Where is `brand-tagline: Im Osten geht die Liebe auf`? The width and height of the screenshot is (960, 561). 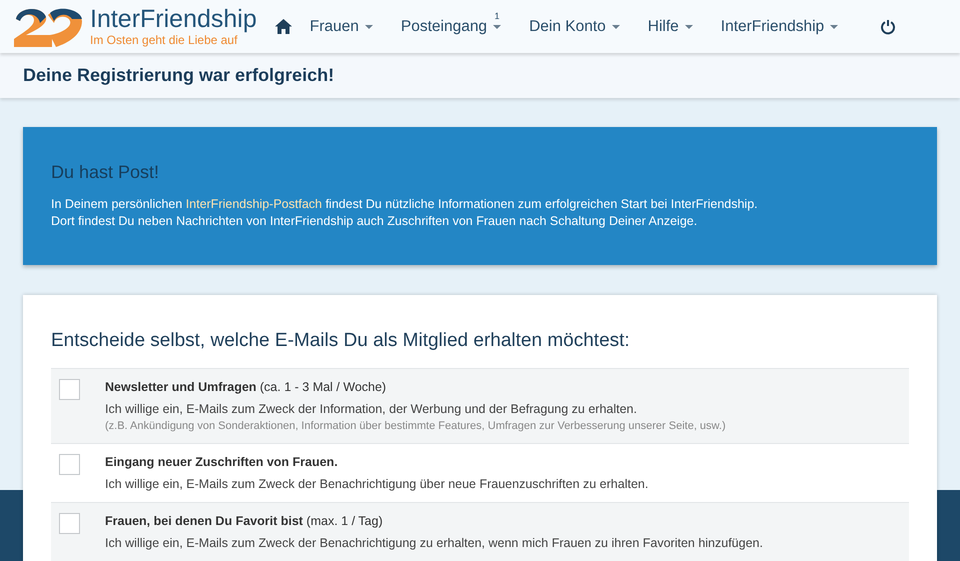 brand-tagline: Im Osten geht die Liebe auf is located at coordinates (164, 40).